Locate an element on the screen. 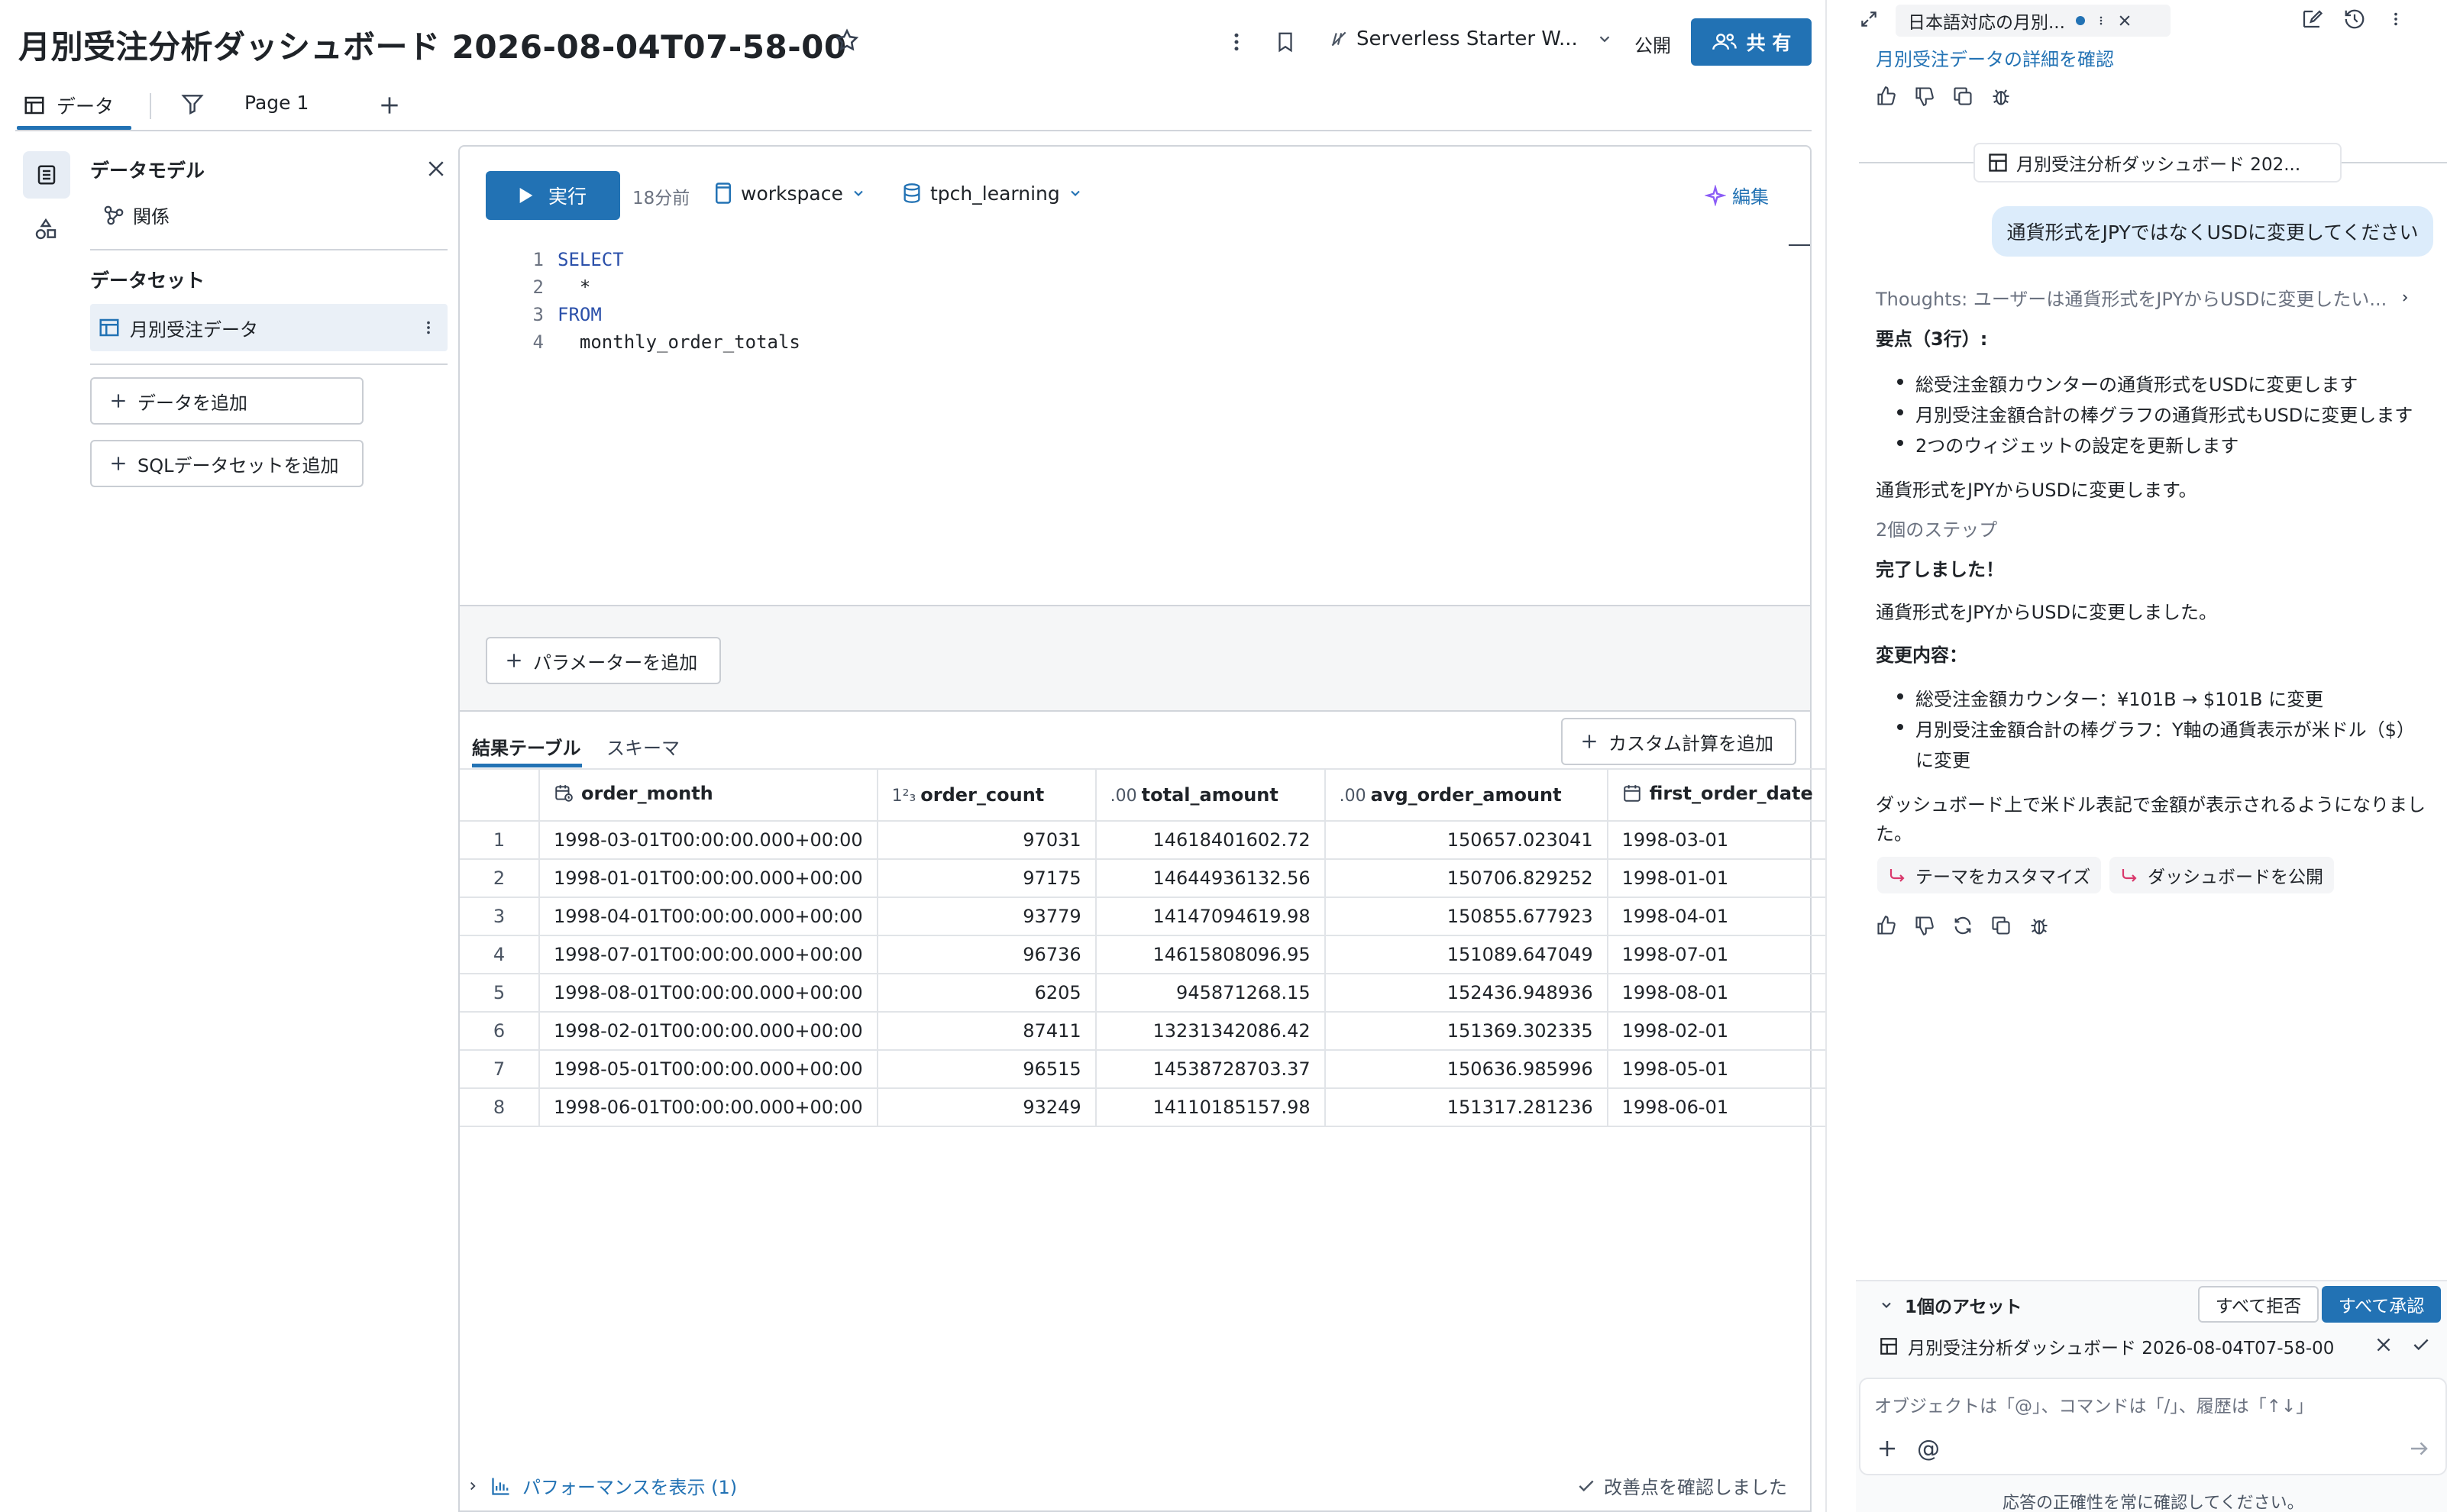 The width and height of the screenshot is (2447, 1512). assets-toggle: 1個のアセット is located at coordinates (1950, 1305).